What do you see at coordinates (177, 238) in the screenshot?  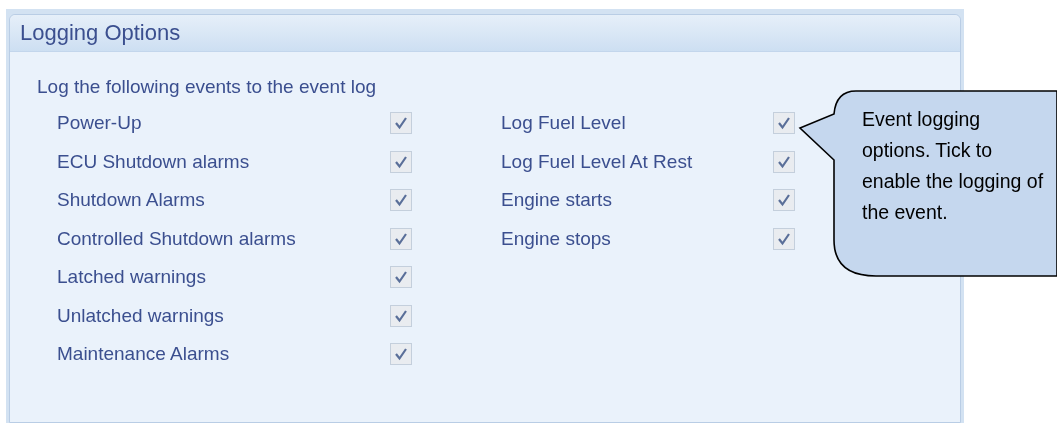 I see `option-label: Controlled Shutdown alarms` at bounding box center [177, 238].